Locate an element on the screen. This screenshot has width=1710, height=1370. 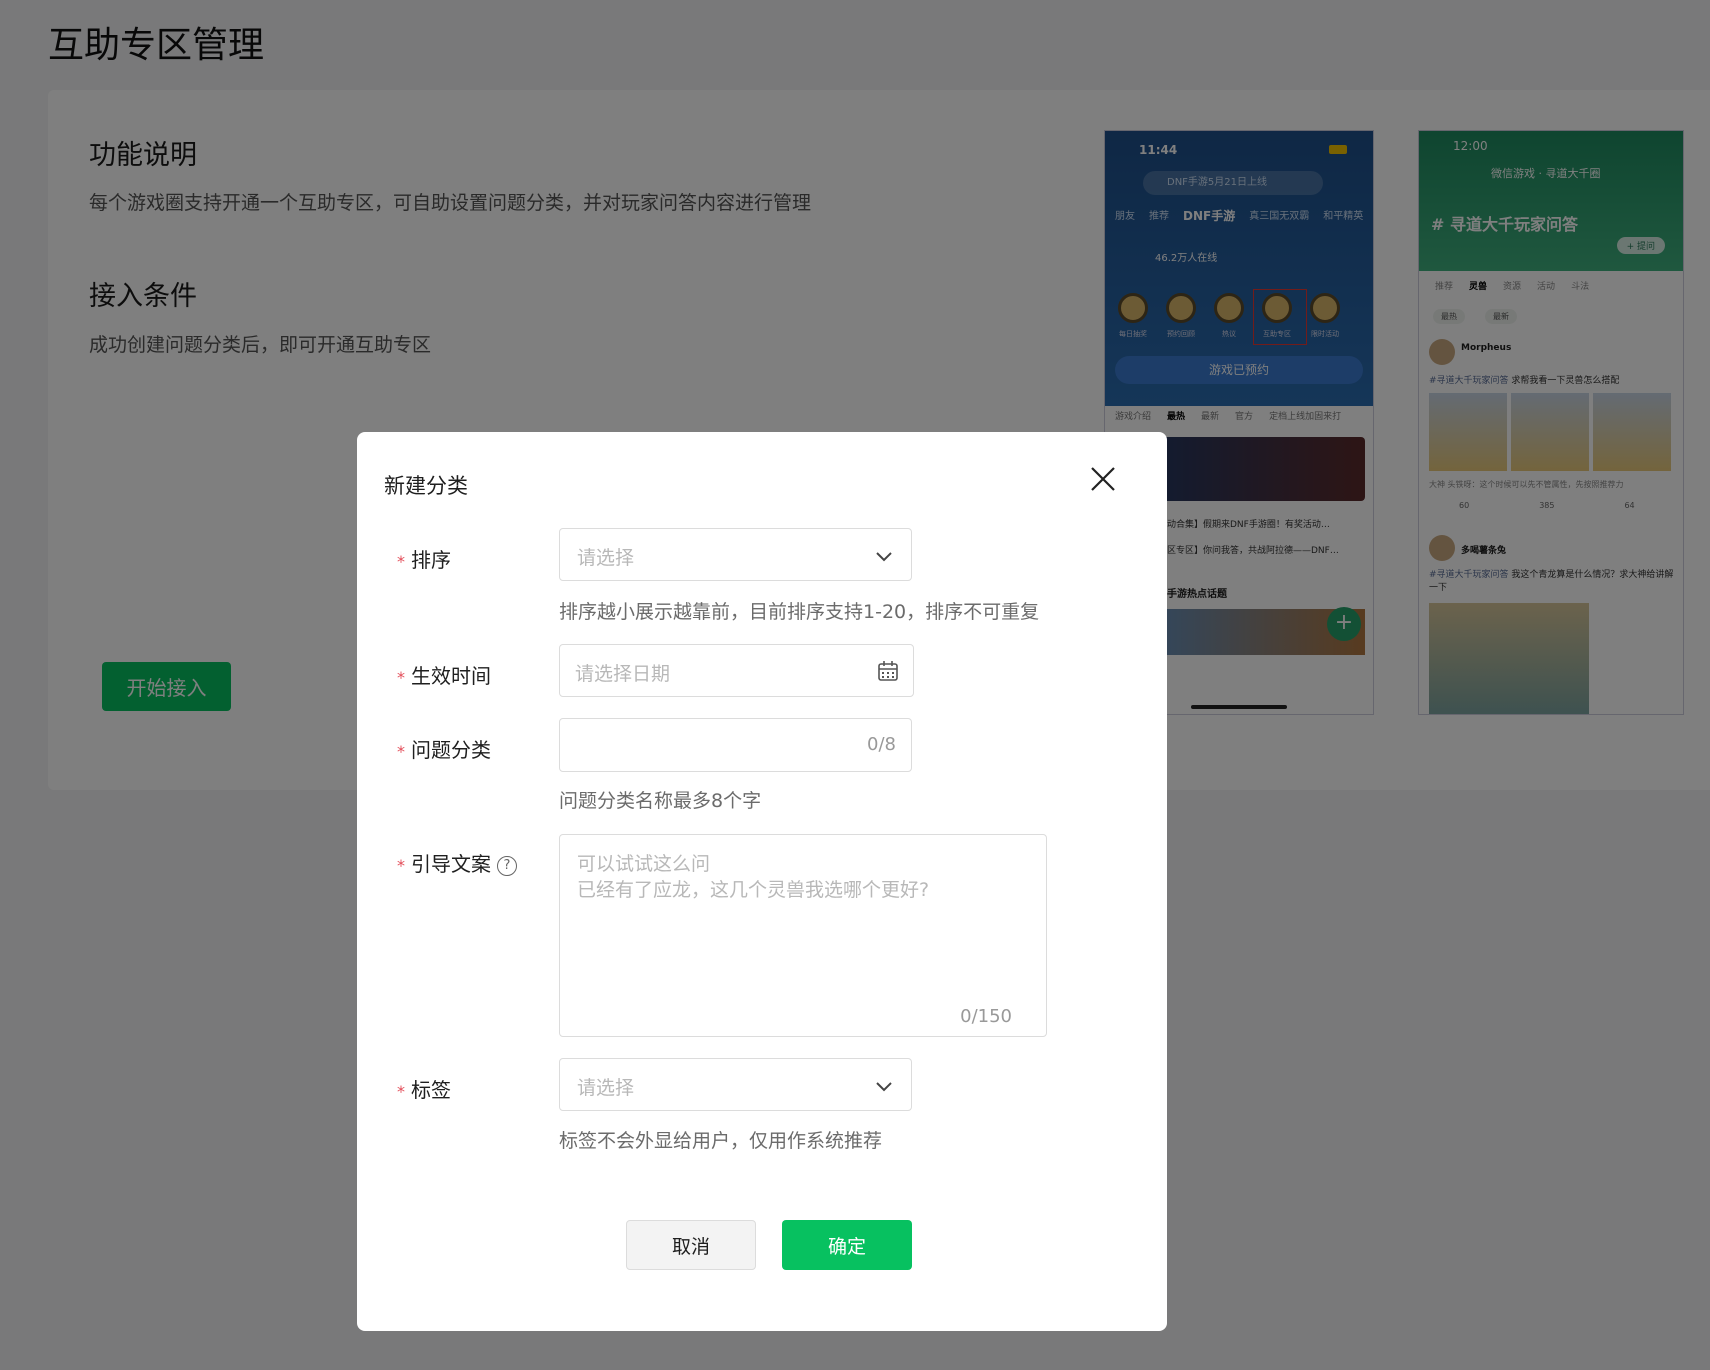
tag-label: * 标签 is located at coordinates (424, 1088).